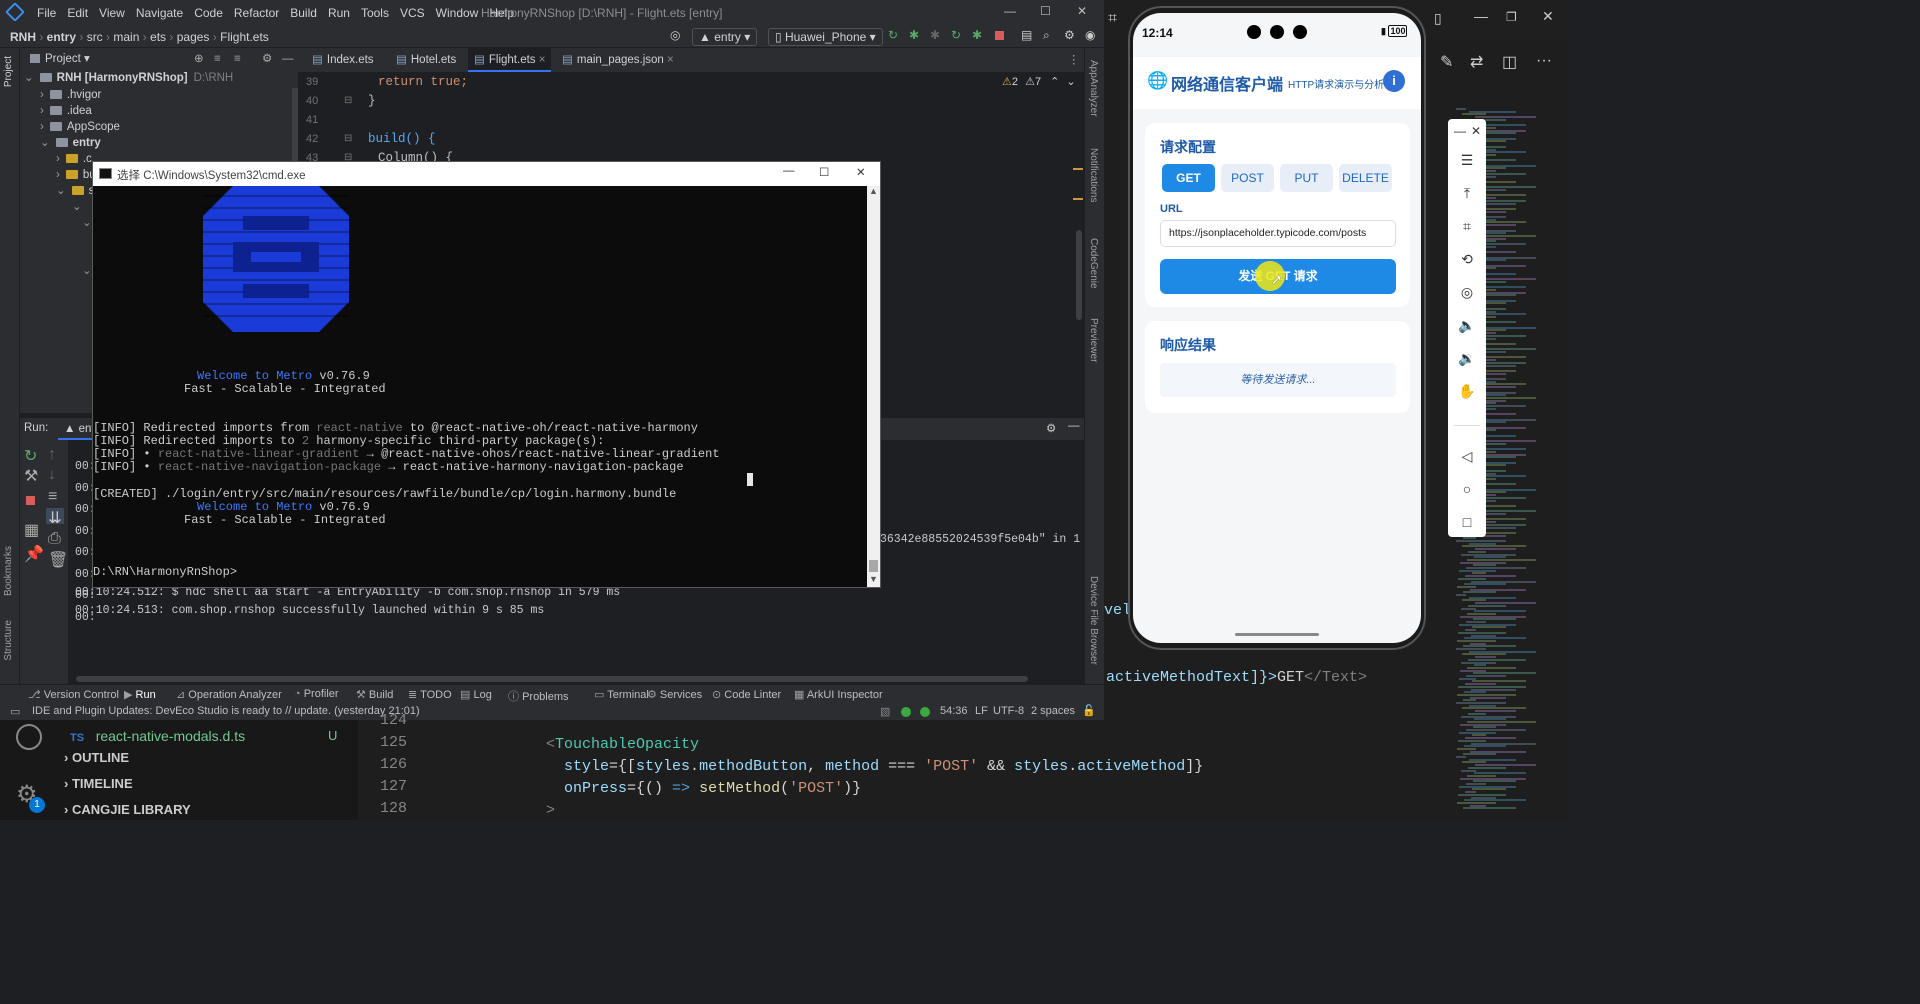 This screenshot has height=1004, width=1920. Describe the element at coordinates (674, 694) in the screenshot. I see `tool-services: ⚙ Services` at that location.